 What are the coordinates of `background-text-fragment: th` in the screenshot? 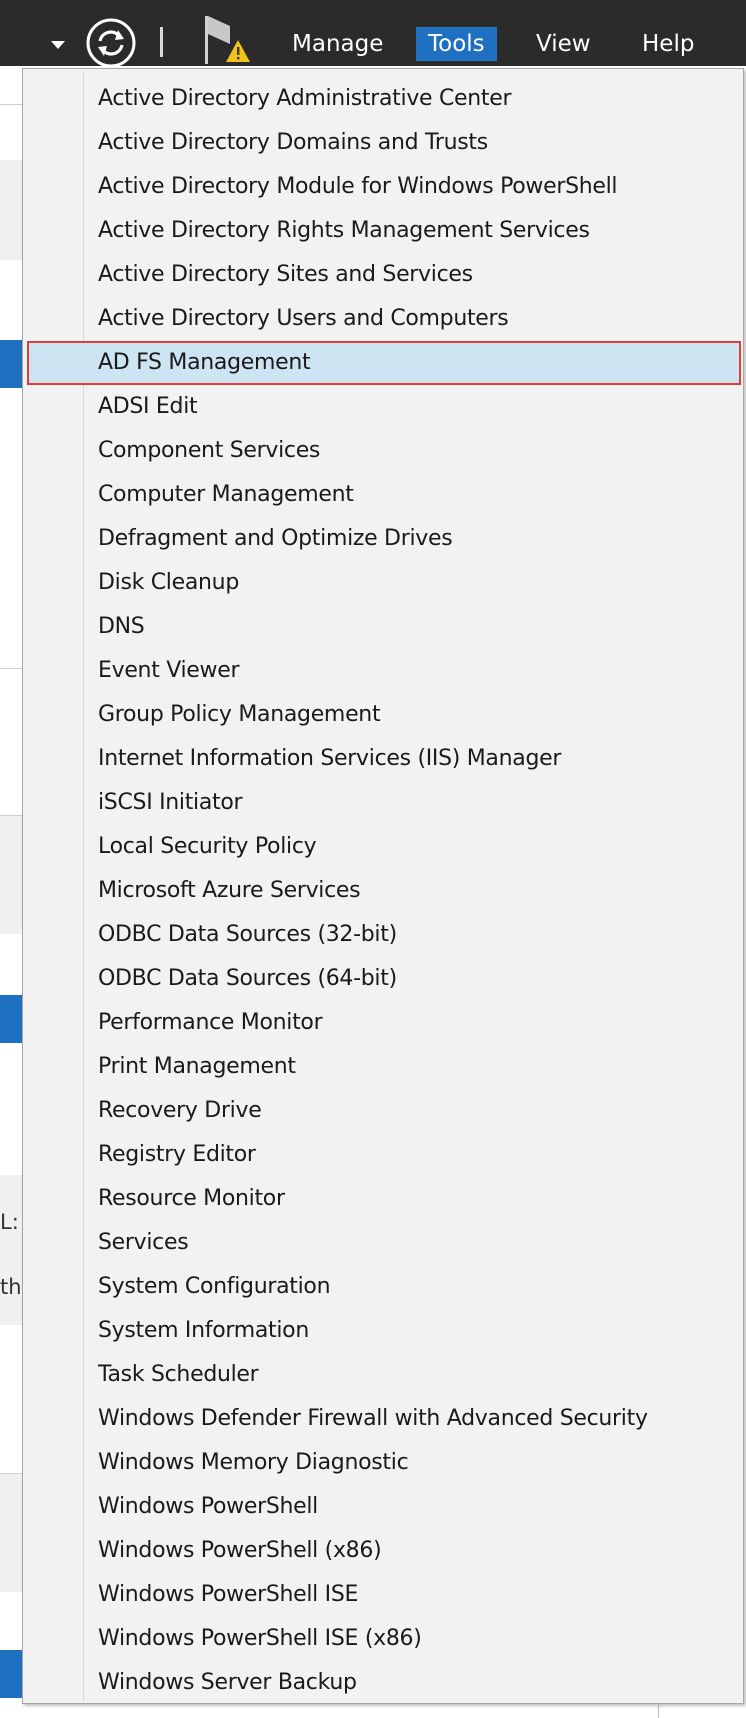 It's located at (10, 1287).